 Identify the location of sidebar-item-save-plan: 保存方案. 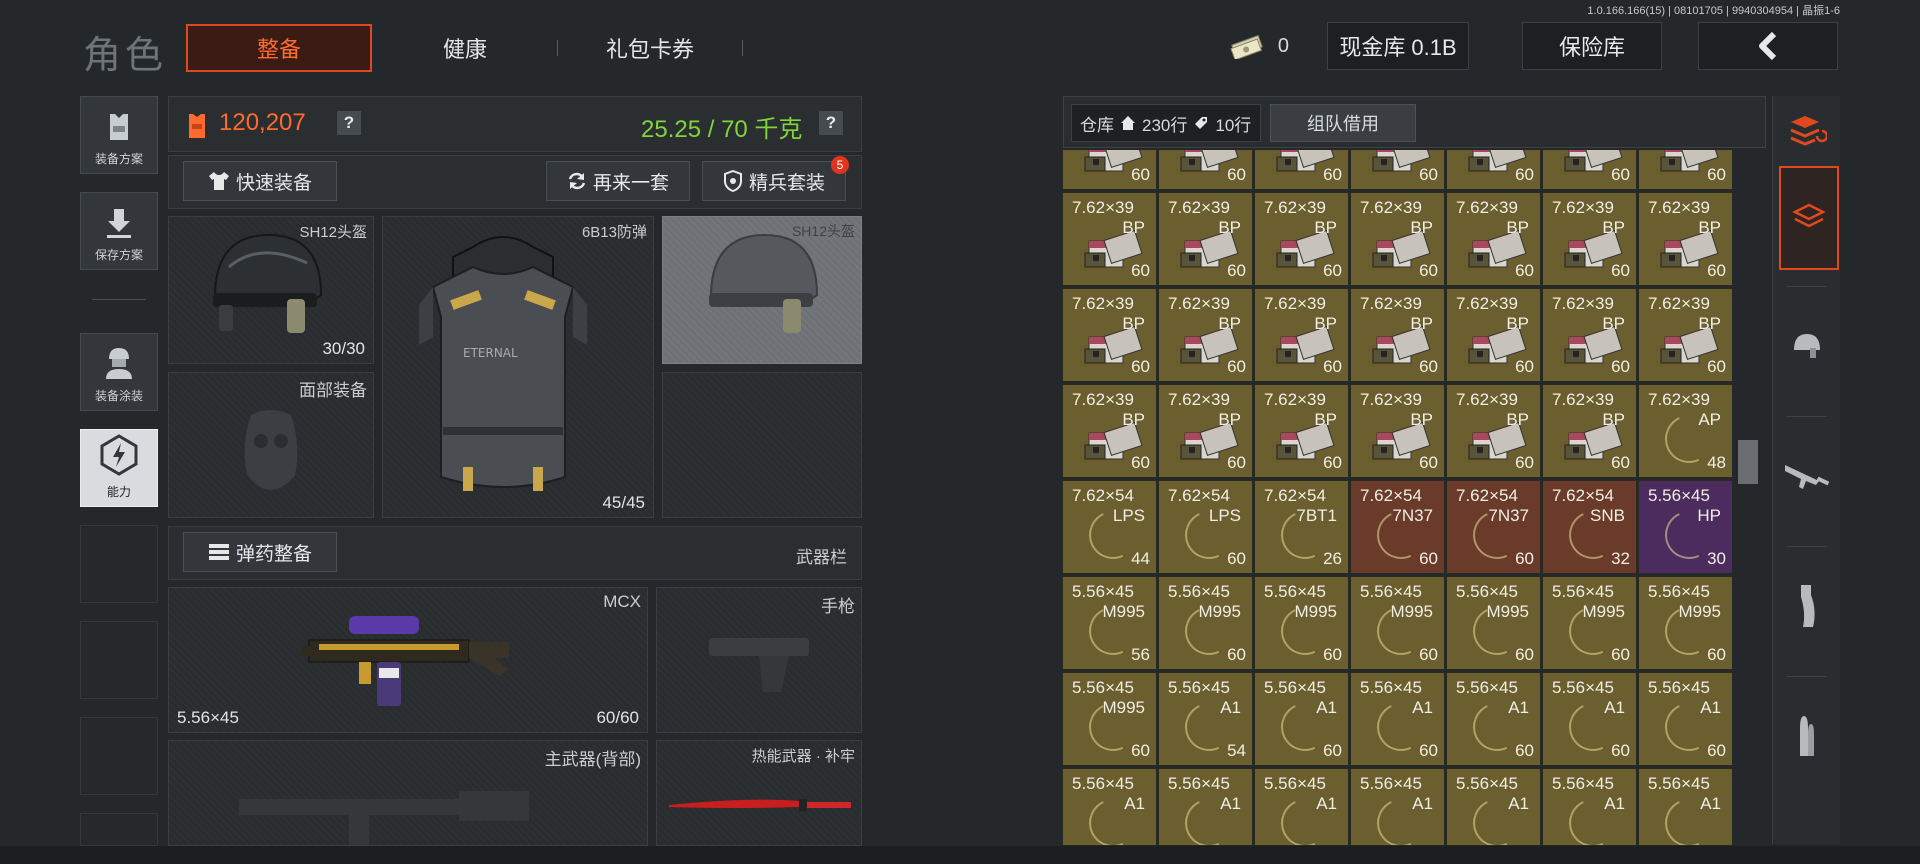
(119, 231).